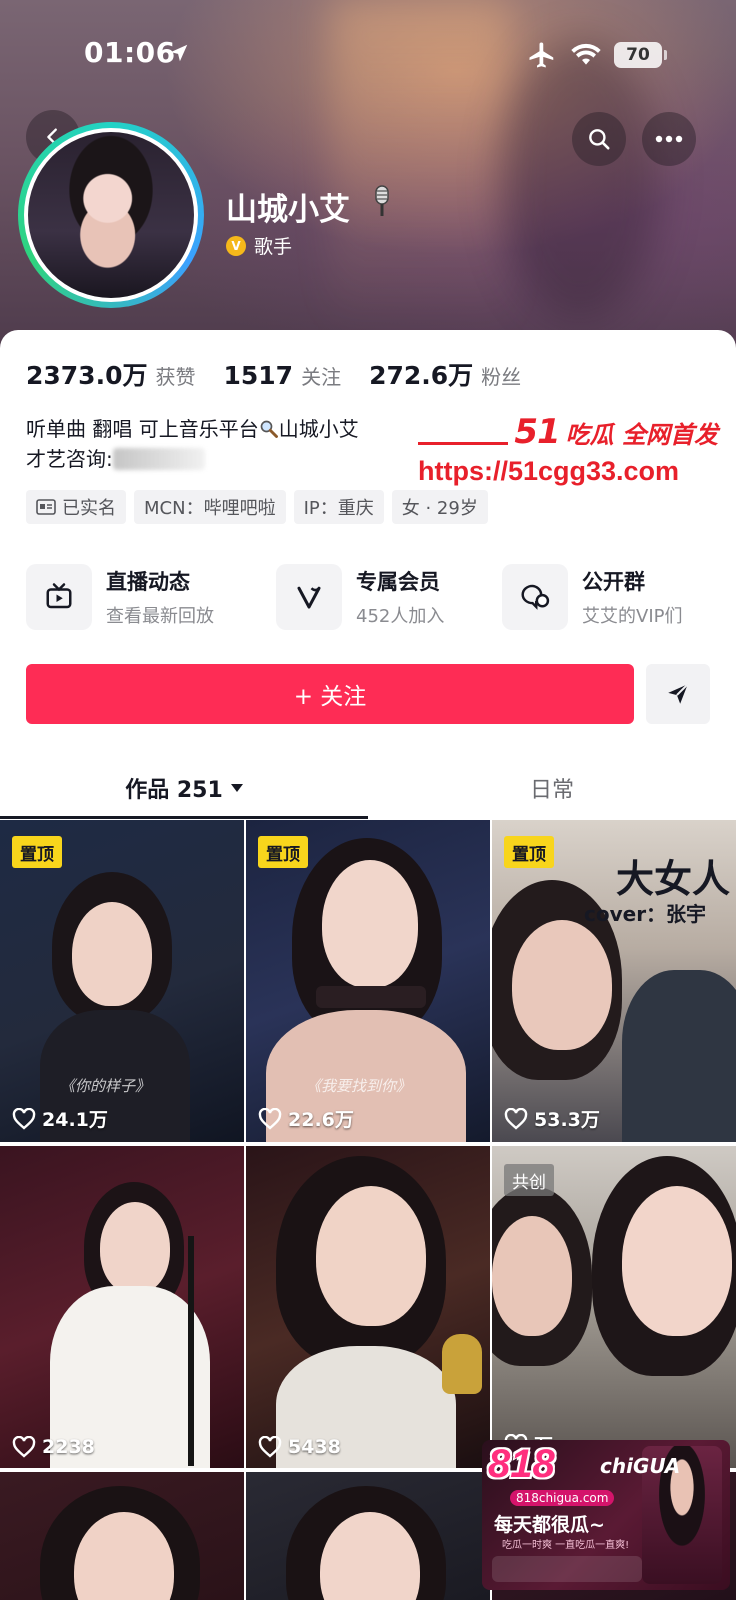 Image resolution: width=736 pixels, height=1600 pixels. Describe the element at coordinates (330, 694) in the screenshot. I see `follow-button: + 关注` at that location.